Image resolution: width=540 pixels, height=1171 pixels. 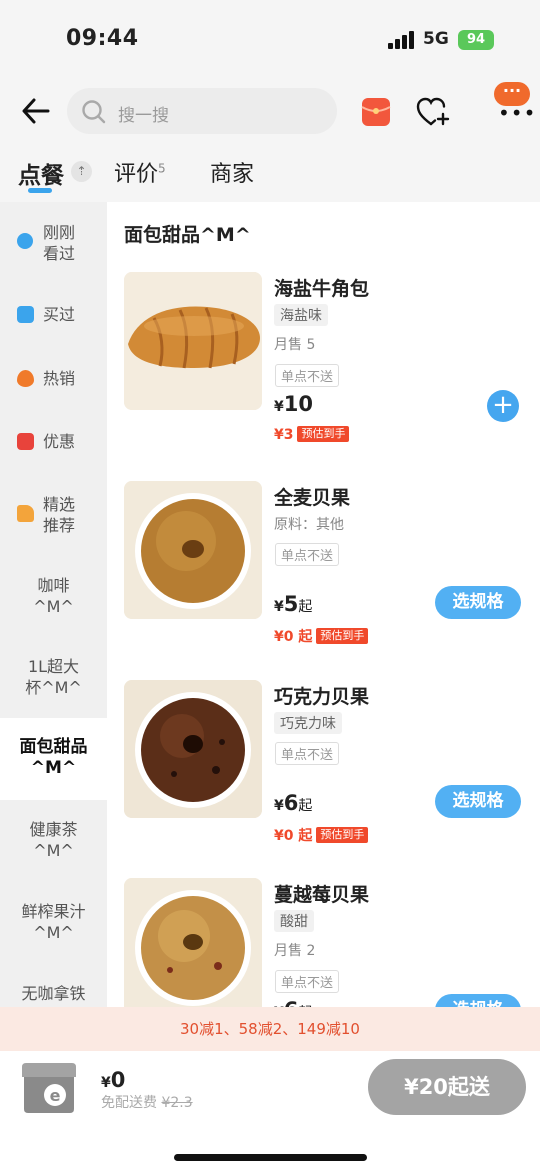 I want to click on sidebar-item-label: 刚刚, so click(x=59, y=232).